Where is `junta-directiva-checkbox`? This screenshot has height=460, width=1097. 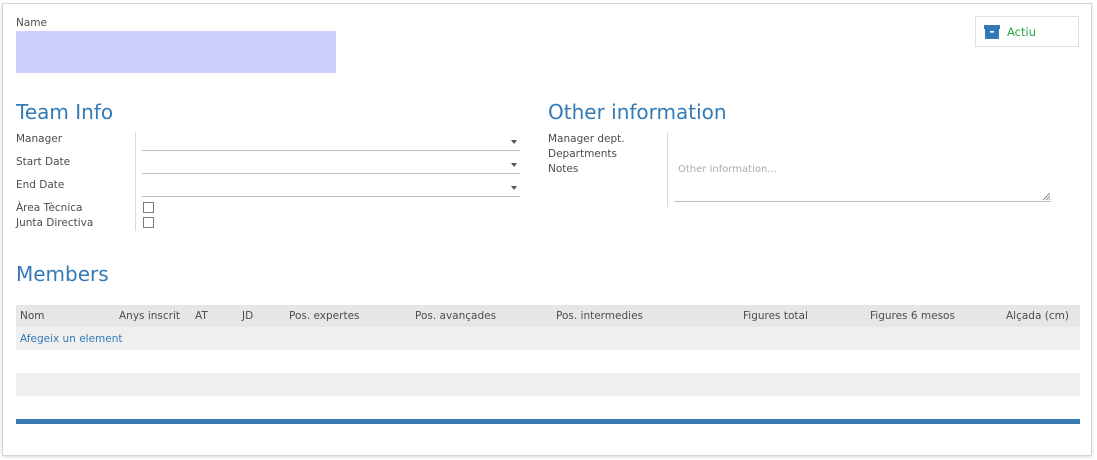
junta-directiva-checkbox is located at coordinates (148, 222).